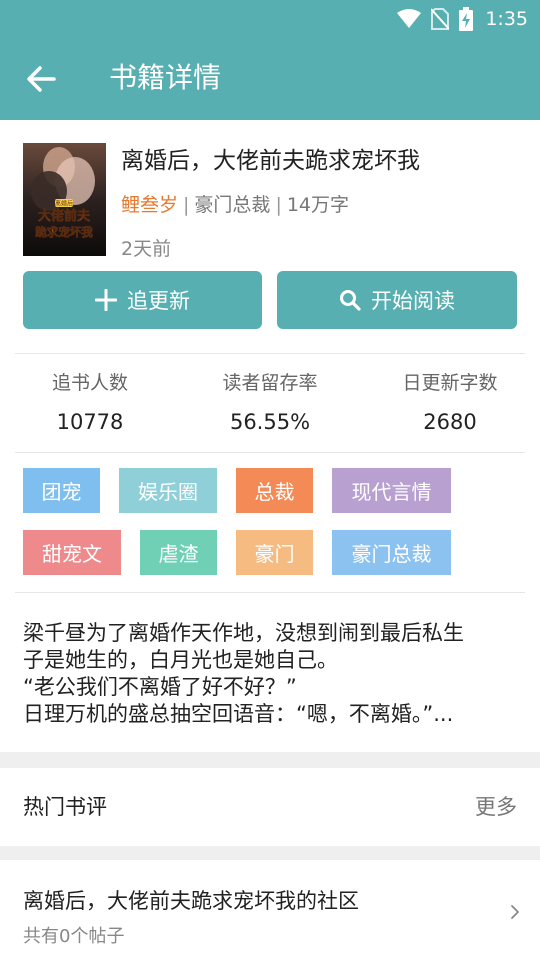 The height and width of the screenshot is (960, 540). I want to click on community-title: 离婚后，大佬前夫跪求宠坏我的社区, so click(191, 901).